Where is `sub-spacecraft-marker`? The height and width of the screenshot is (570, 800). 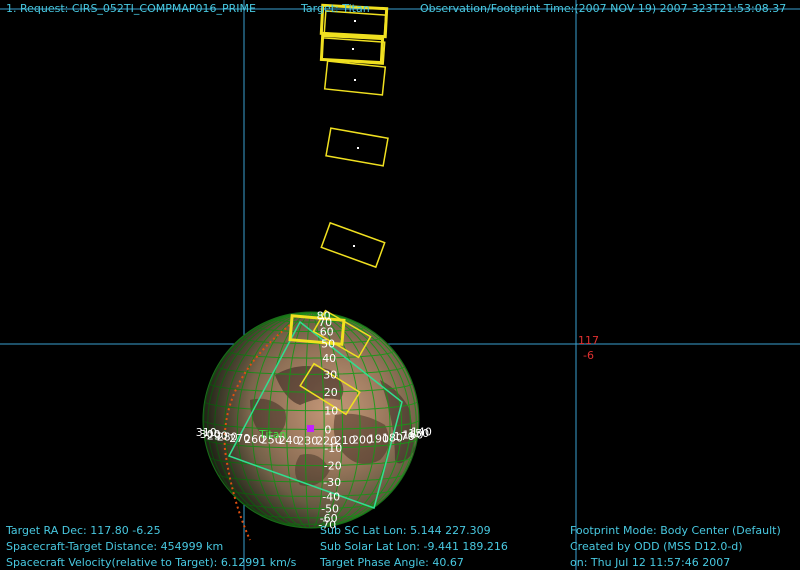 sub-spacecraft-marker is located at coordinates (310, 428).